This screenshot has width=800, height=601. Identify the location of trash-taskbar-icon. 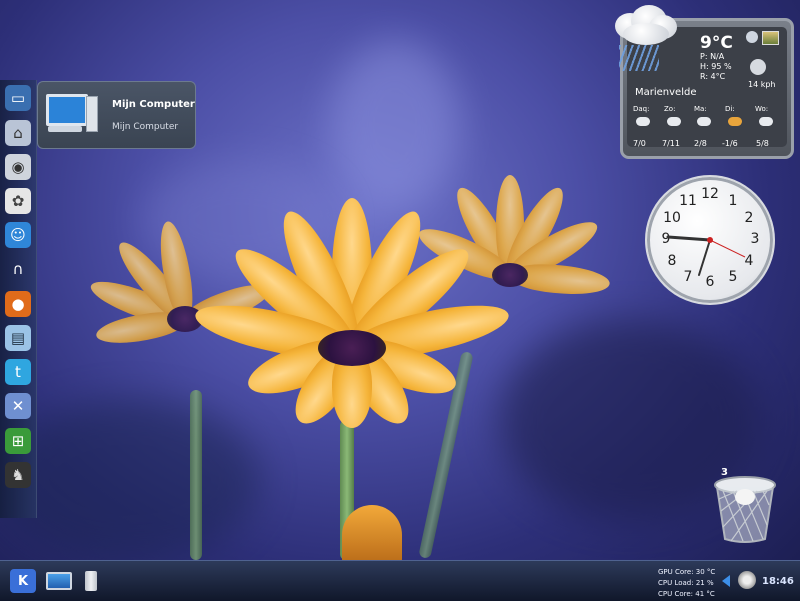
(91, 581).